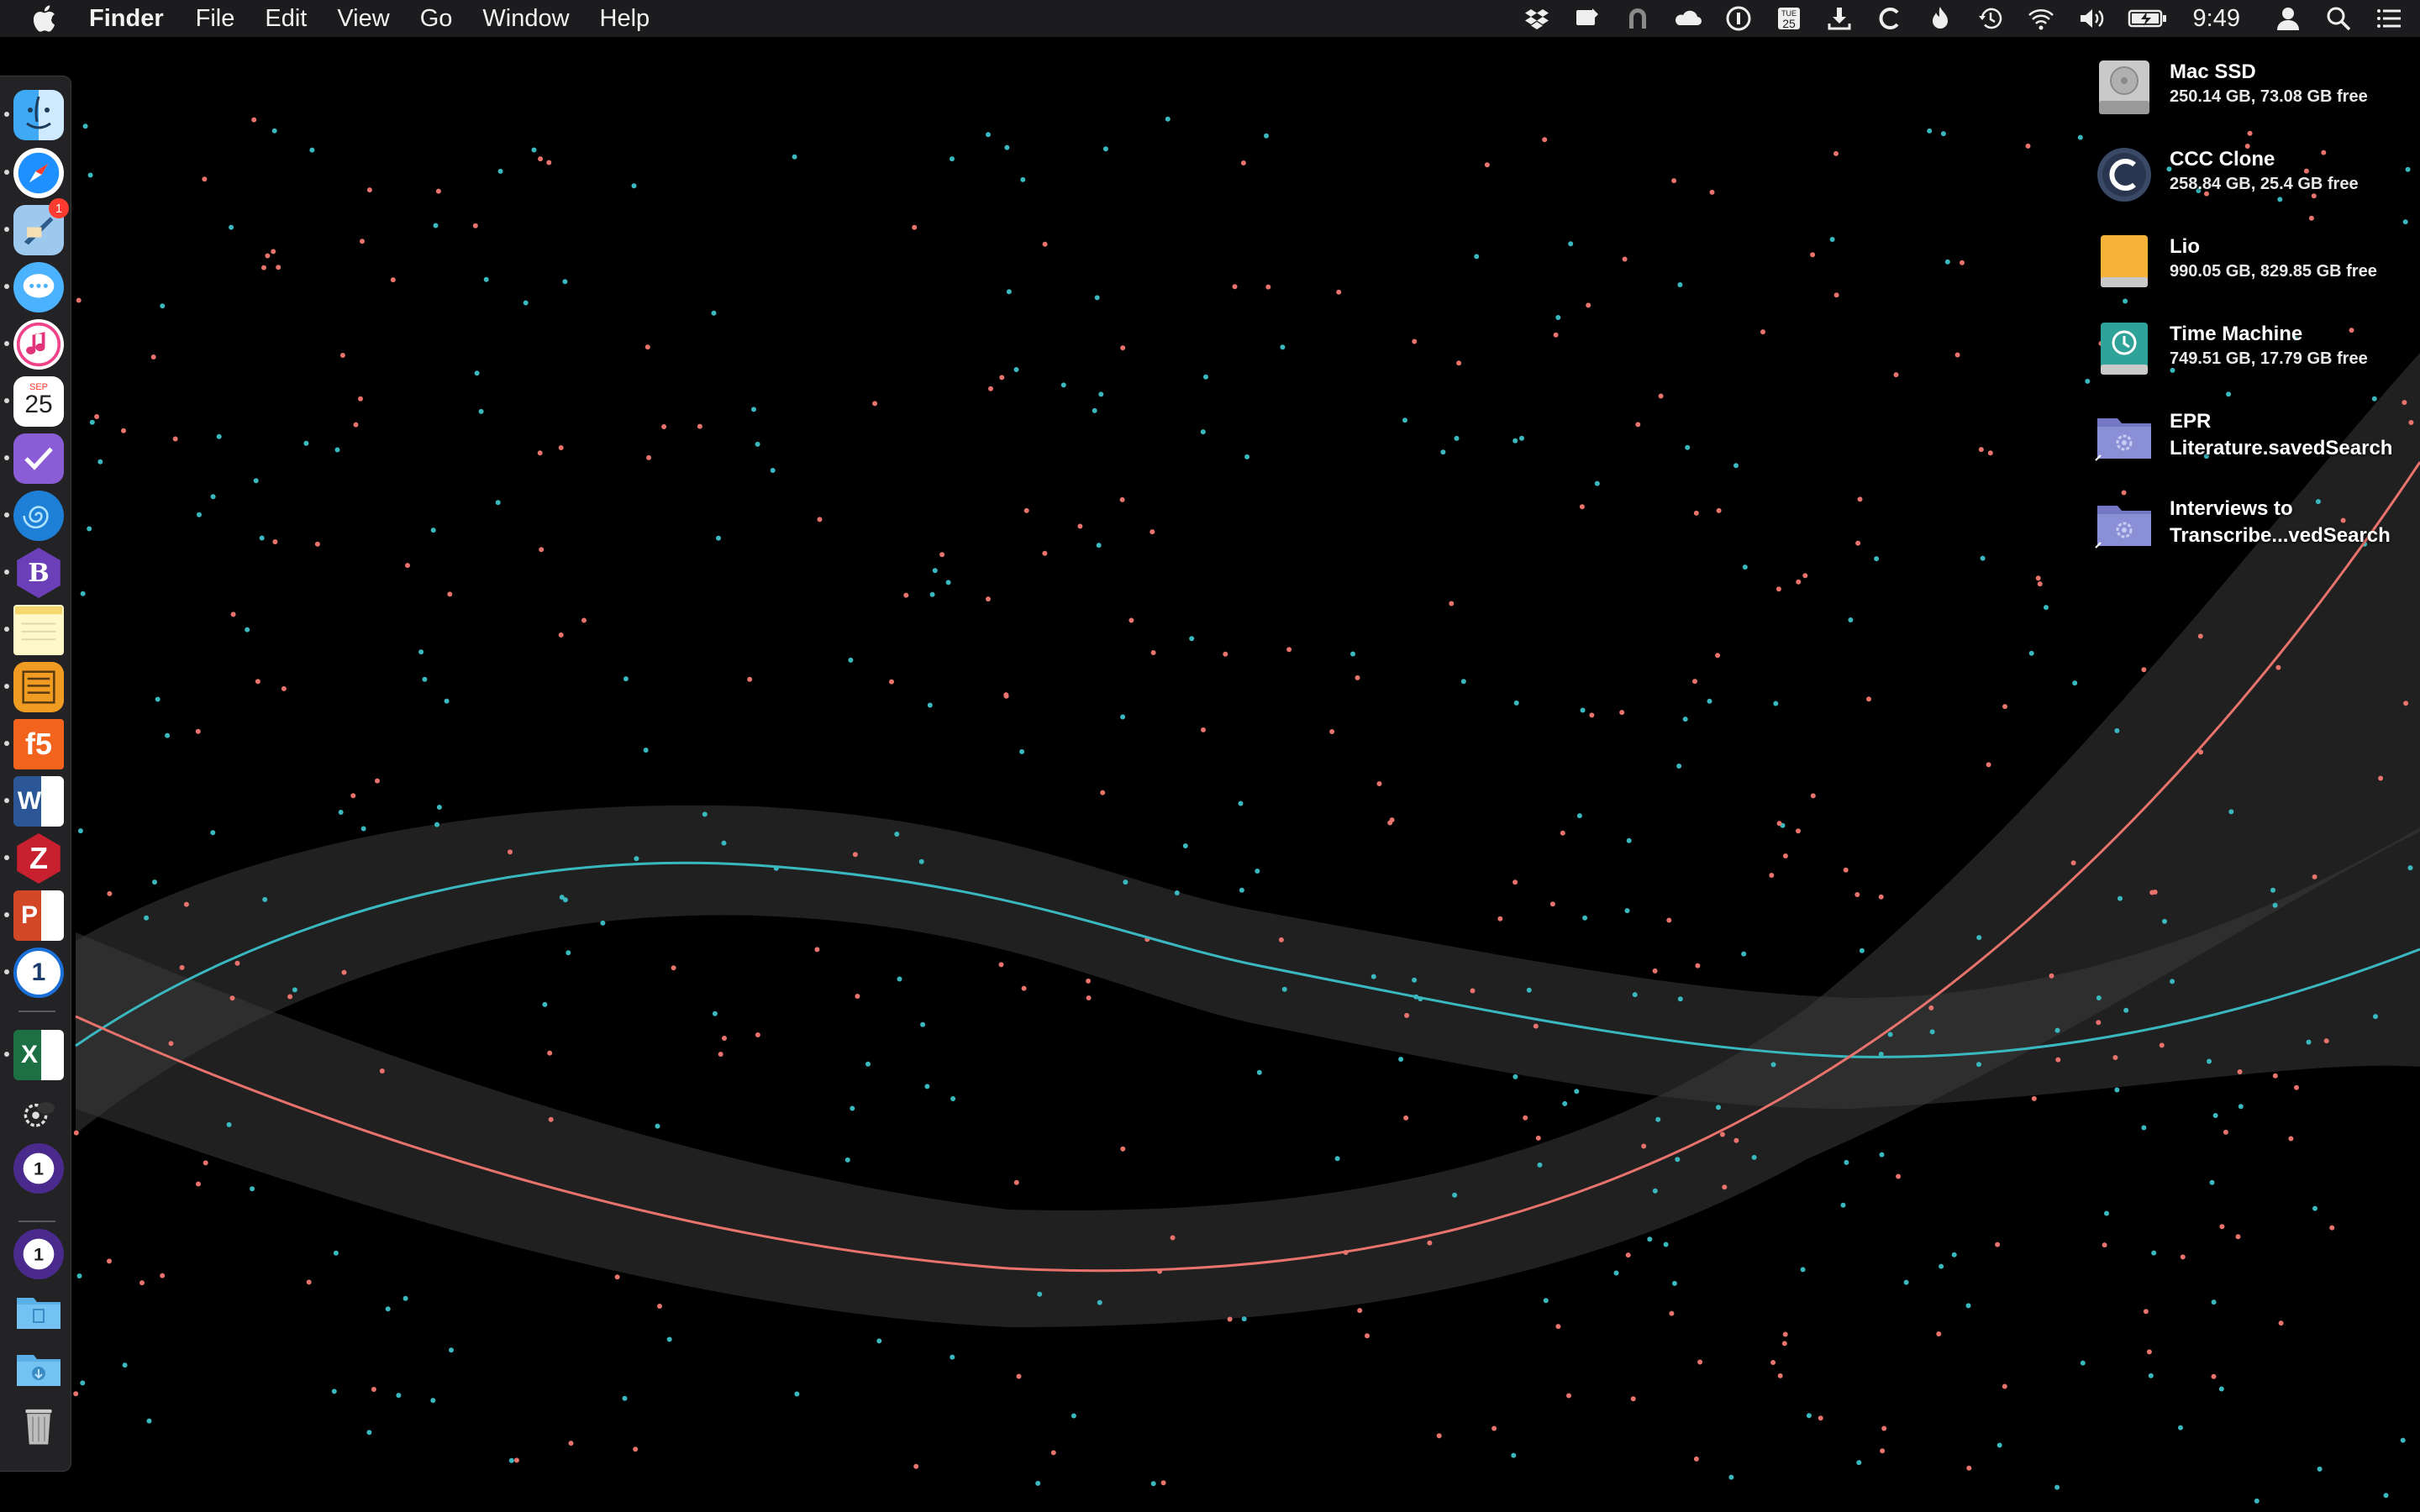  Describe the element at coordinates (216, 19) in the screenshot. I see `menu-file: File` at that location.